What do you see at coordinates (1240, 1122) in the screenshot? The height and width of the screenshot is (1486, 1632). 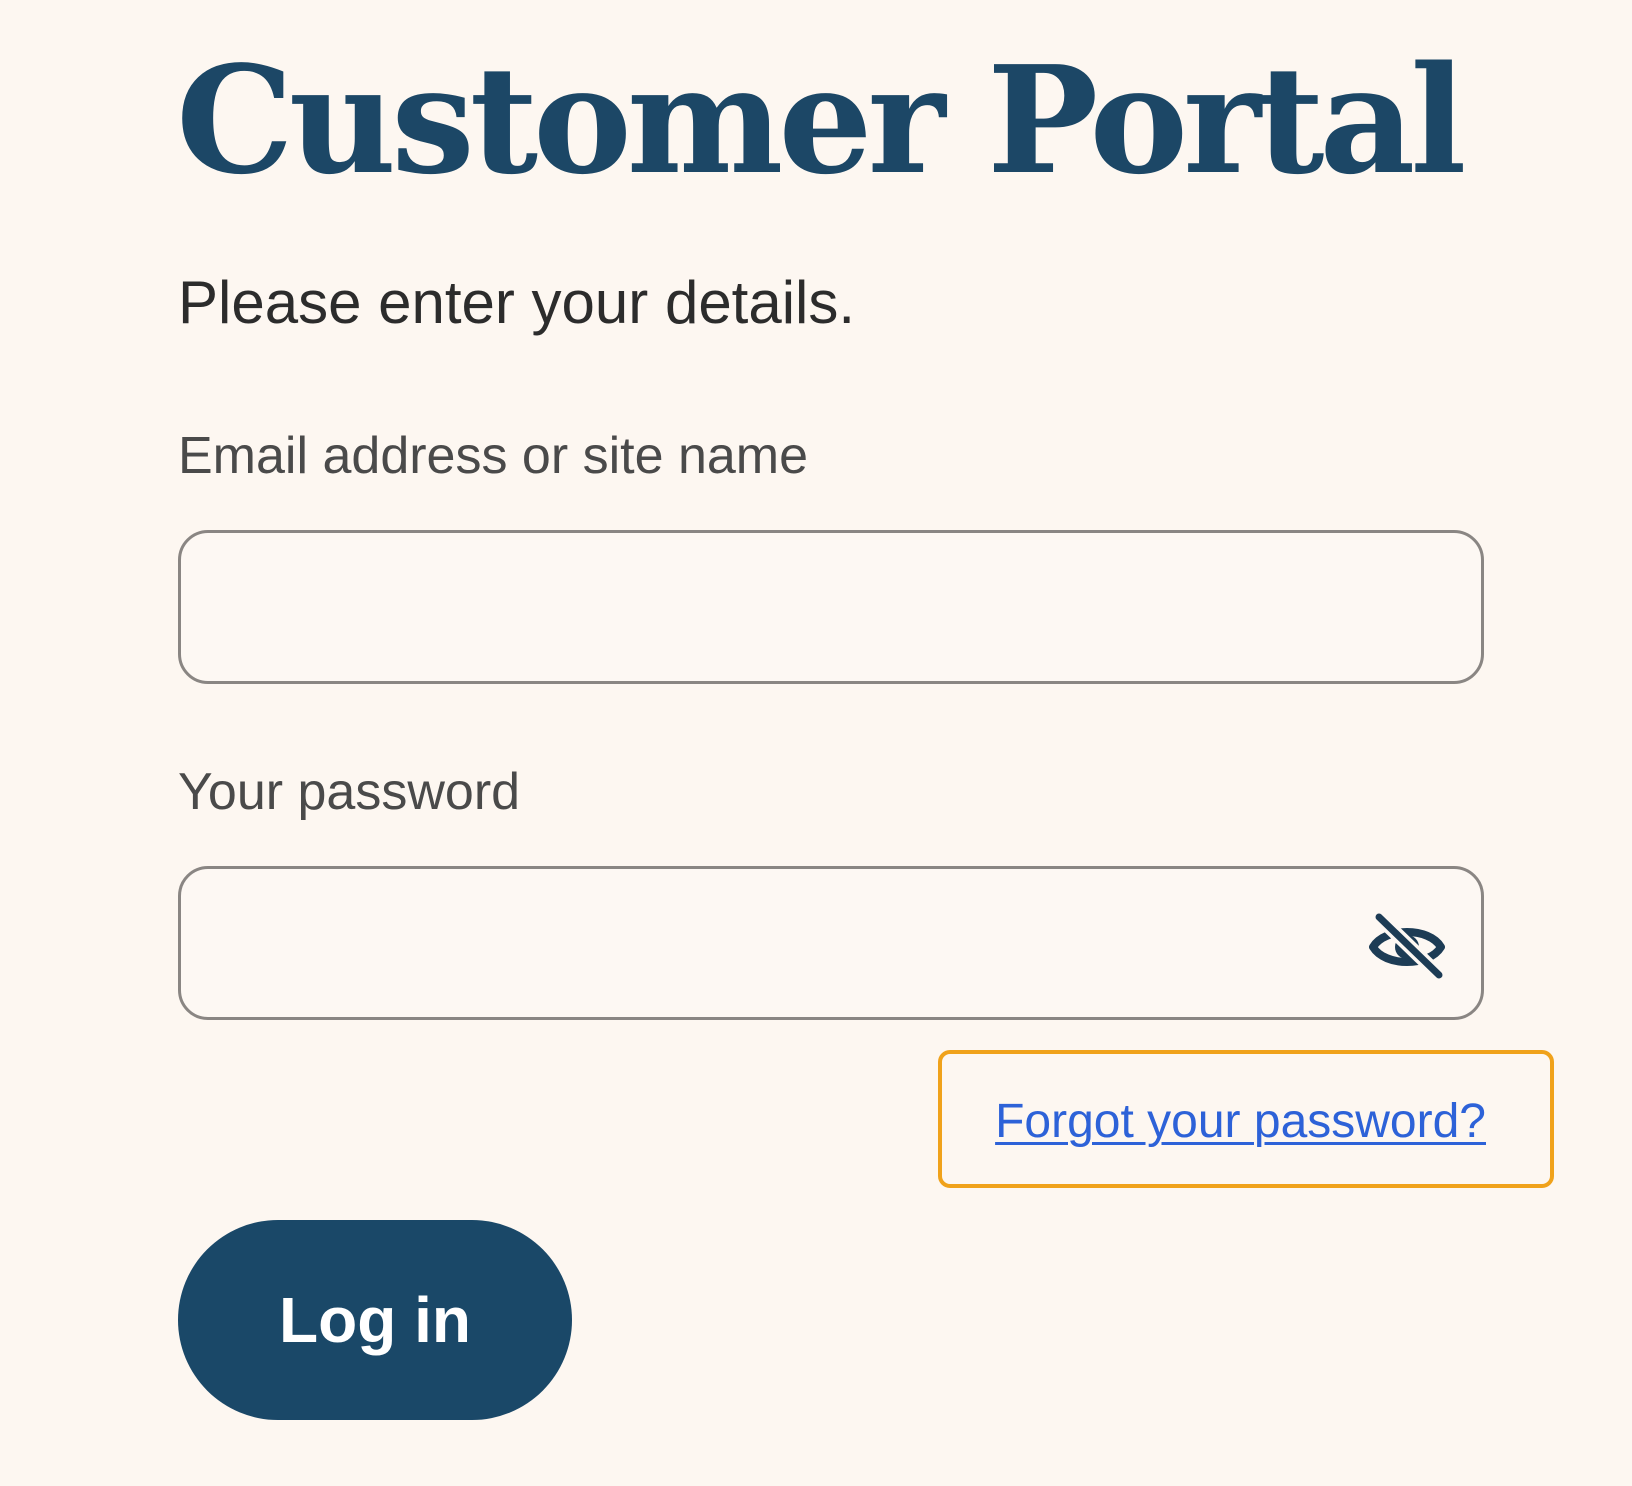 I see `forgot-password-link: Forgot your password?` at bounding box center [1240, 1122].